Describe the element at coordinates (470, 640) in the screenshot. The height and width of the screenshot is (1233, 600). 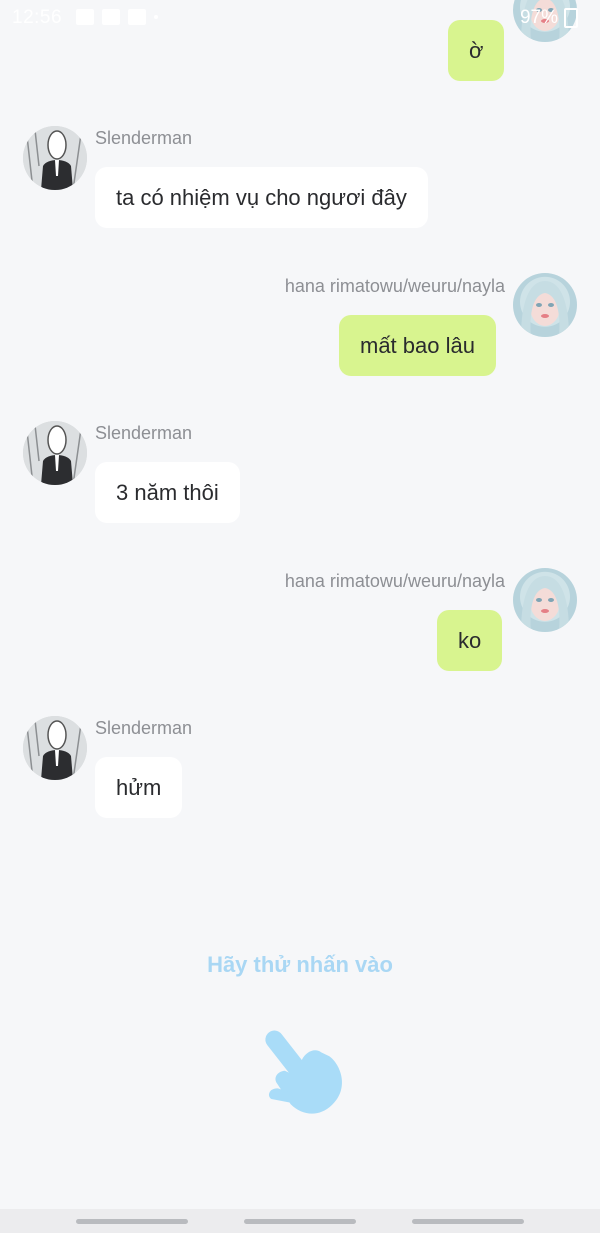
I see `message-bubble: ko` at that location.